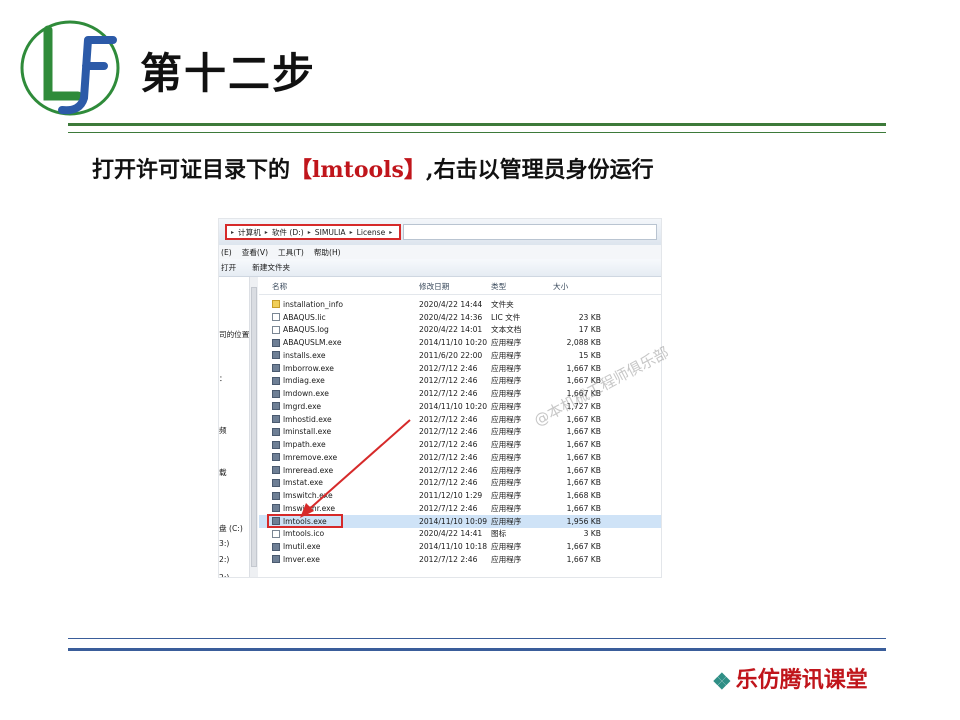  I want to click on menu-item: 查看(V), so click(255, 252).